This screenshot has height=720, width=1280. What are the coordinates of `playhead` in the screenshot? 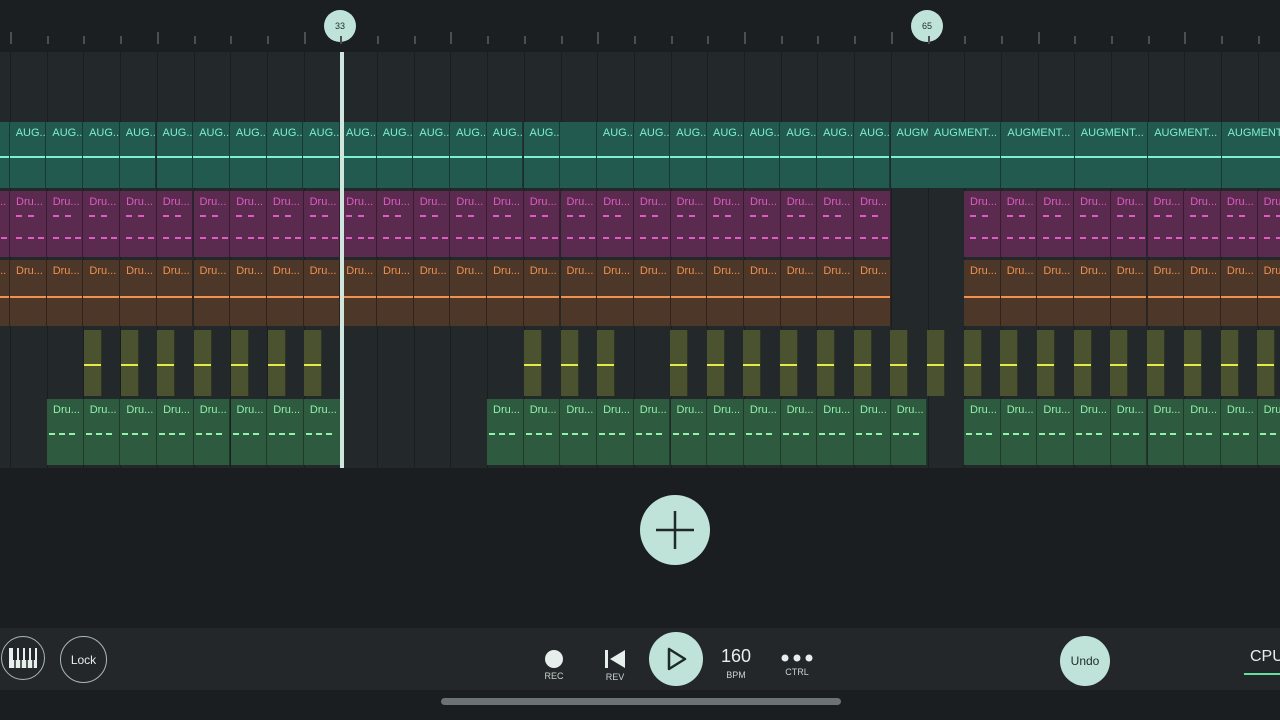 It's located at (342, 260).